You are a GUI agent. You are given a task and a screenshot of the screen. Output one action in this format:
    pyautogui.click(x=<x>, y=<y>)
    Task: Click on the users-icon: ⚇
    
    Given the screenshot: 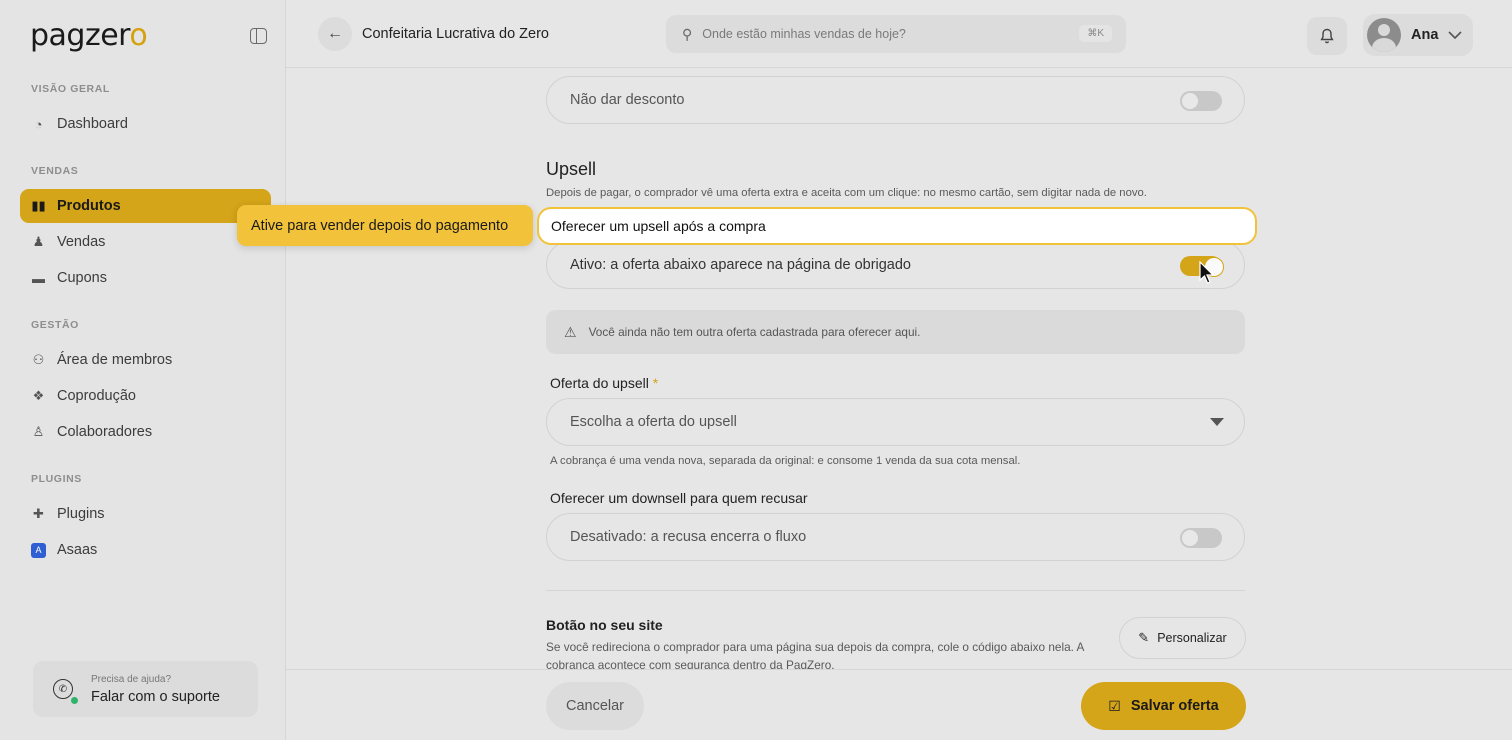 What is the action you would take?
    pyautogui.click(x=38, y=359)
    